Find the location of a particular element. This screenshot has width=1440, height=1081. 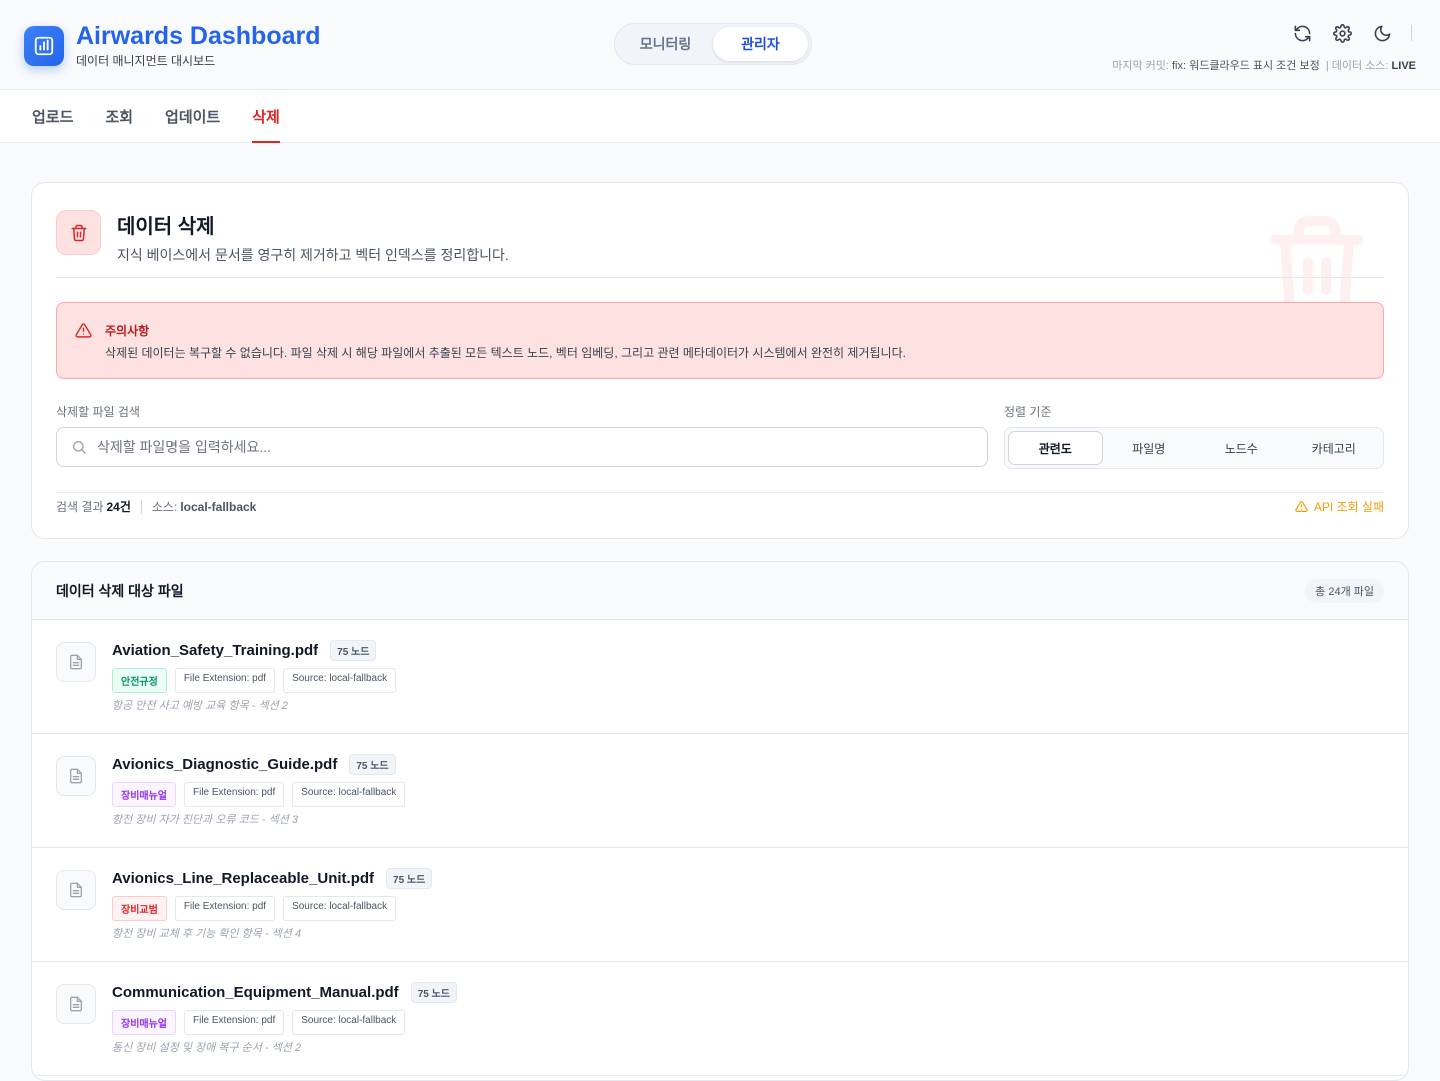

tab-update: 업데이트 is located at coordinates (192, 116).